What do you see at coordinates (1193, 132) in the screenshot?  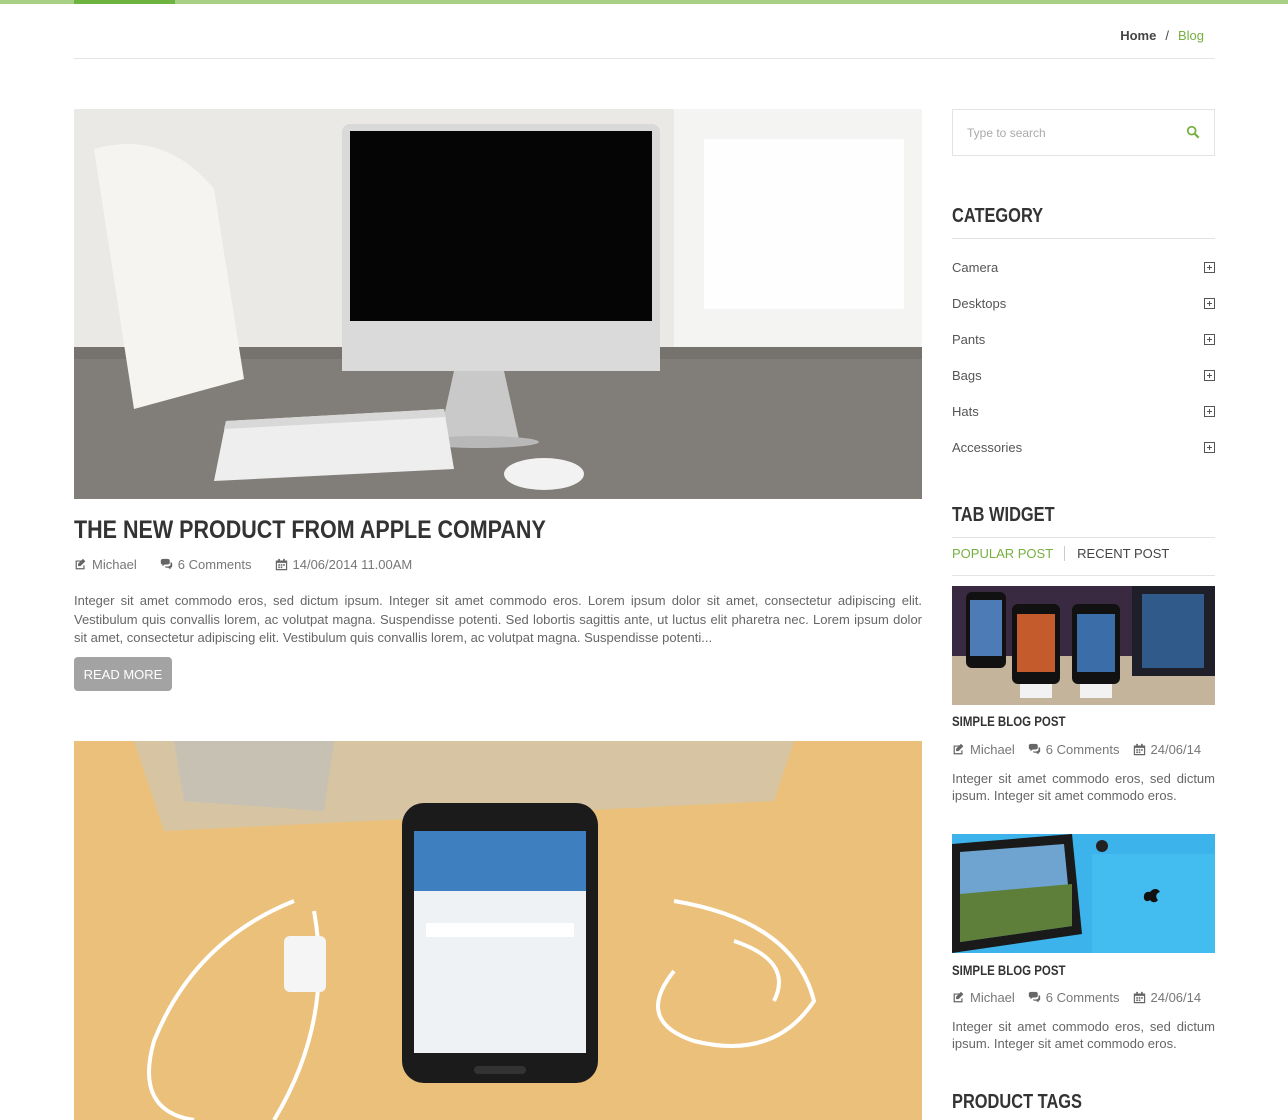 I see `search-icon` at bounding box center [1193, 132].